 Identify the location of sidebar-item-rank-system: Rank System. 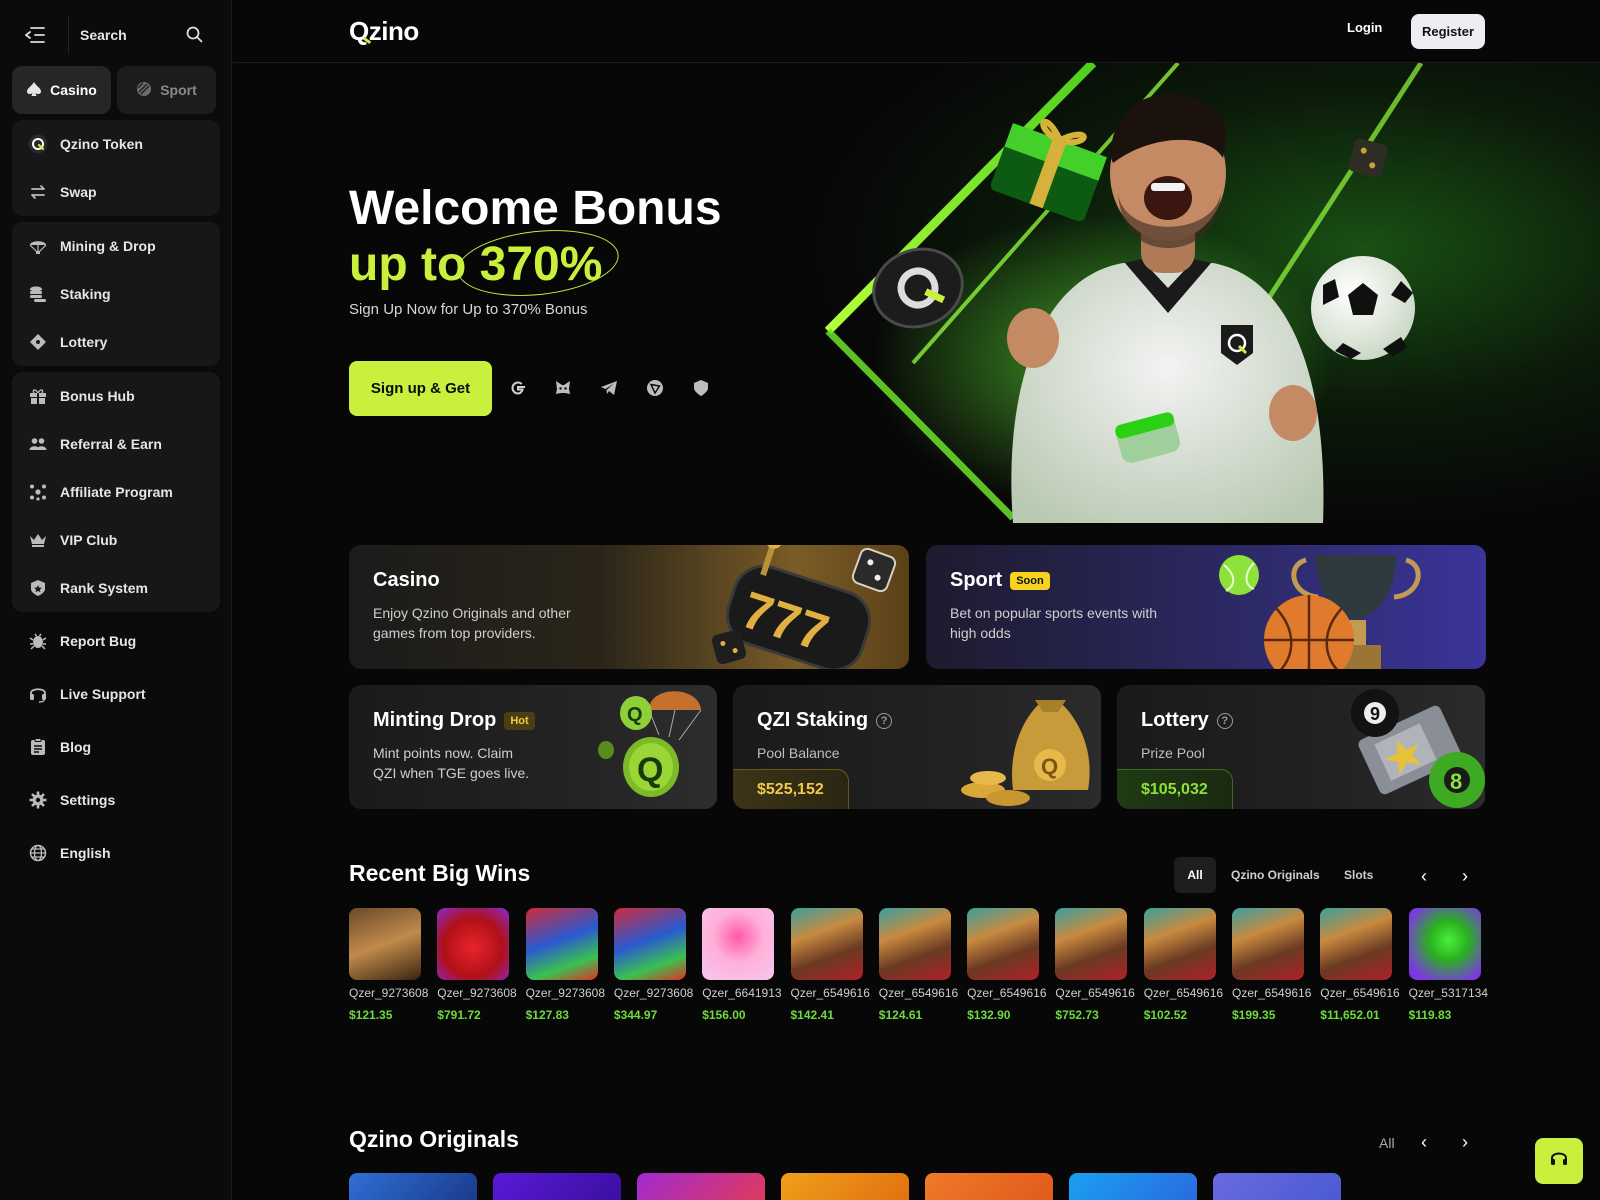
(116, 588).